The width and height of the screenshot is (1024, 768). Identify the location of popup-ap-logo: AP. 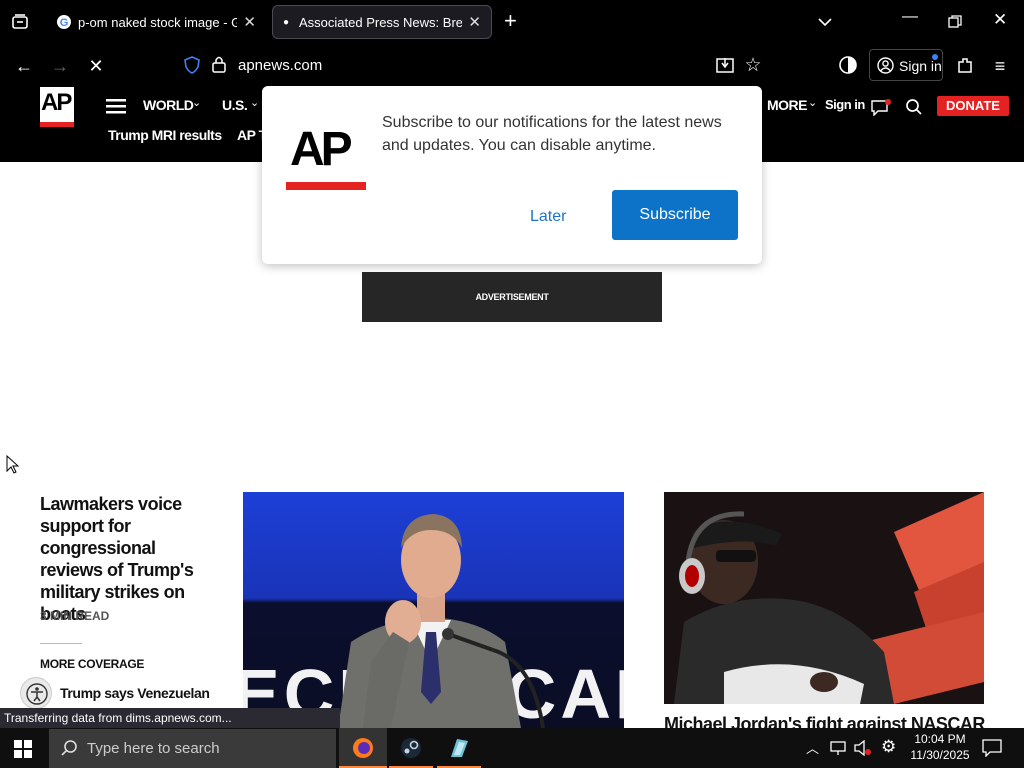
(327, 156).